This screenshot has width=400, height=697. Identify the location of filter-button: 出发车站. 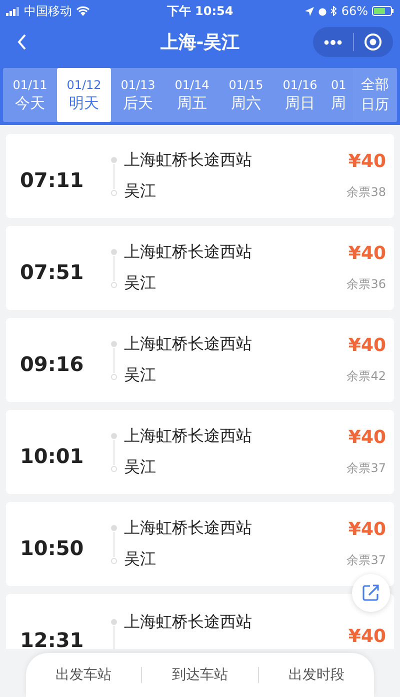
(84, 675).